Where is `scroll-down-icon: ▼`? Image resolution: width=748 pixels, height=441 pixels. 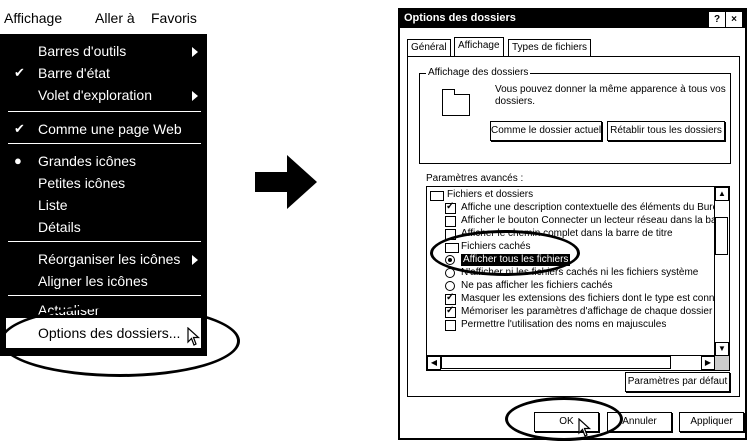
scroll-down-icon: ▼ is located at coordinates (722, 349).